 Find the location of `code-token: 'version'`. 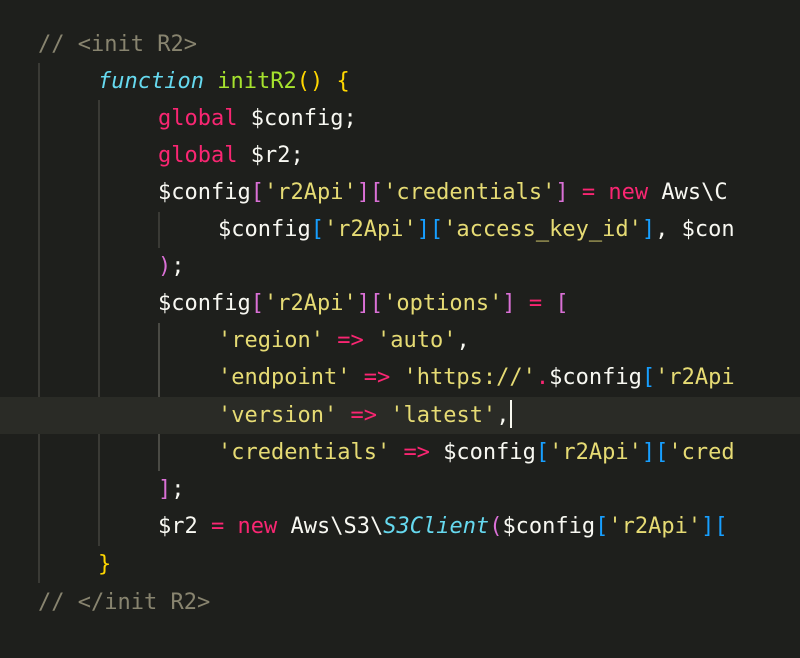

code-token: 'version' is located at coordinates (278, 415).